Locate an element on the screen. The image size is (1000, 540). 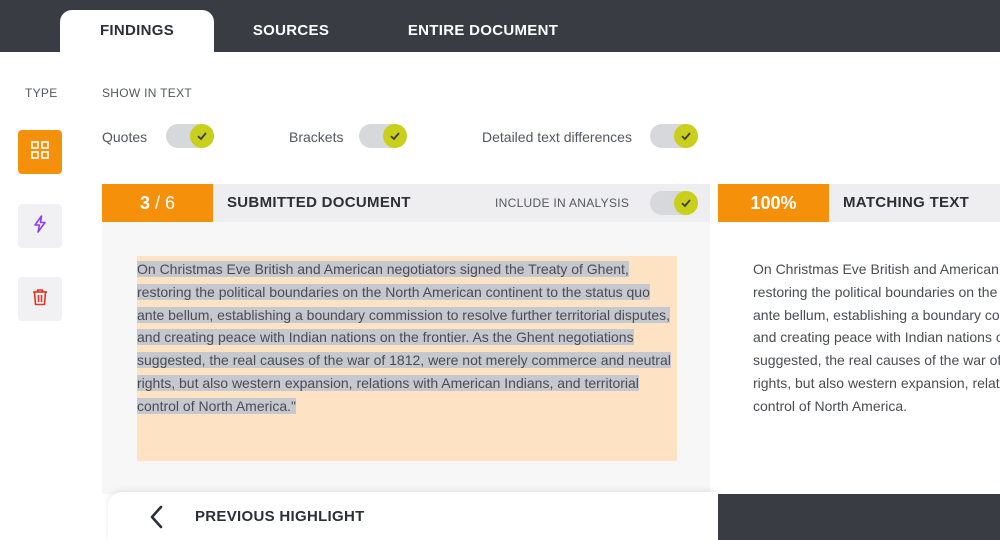
counter-total: 6 is located at coordinates (170, 203).